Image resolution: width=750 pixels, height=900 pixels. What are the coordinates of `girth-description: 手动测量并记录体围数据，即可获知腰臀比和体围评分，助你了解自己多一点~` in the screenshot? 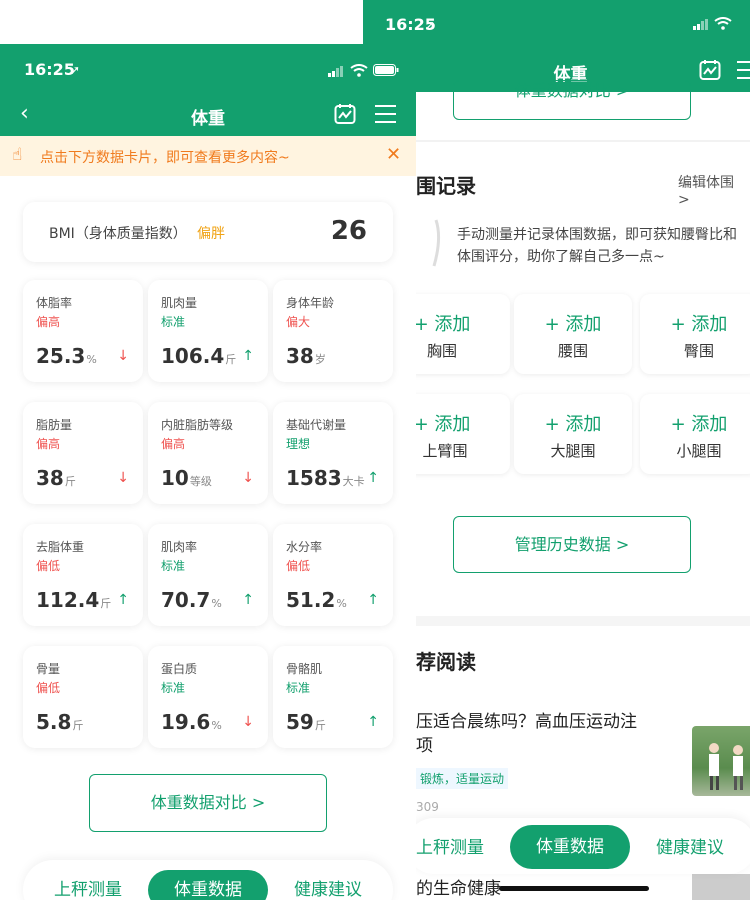 It's located at (597, 246).